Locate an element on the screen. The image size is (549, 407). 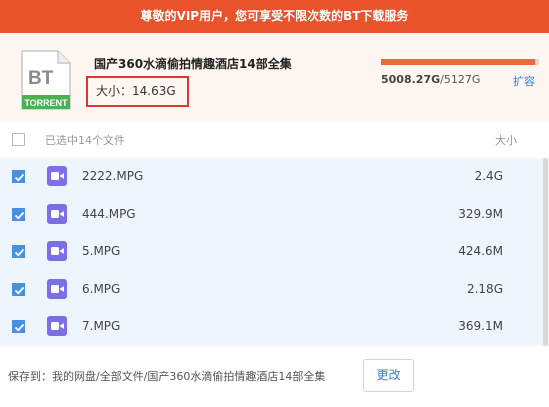
file-size: 2.4G is located at coordinates (488, 176).